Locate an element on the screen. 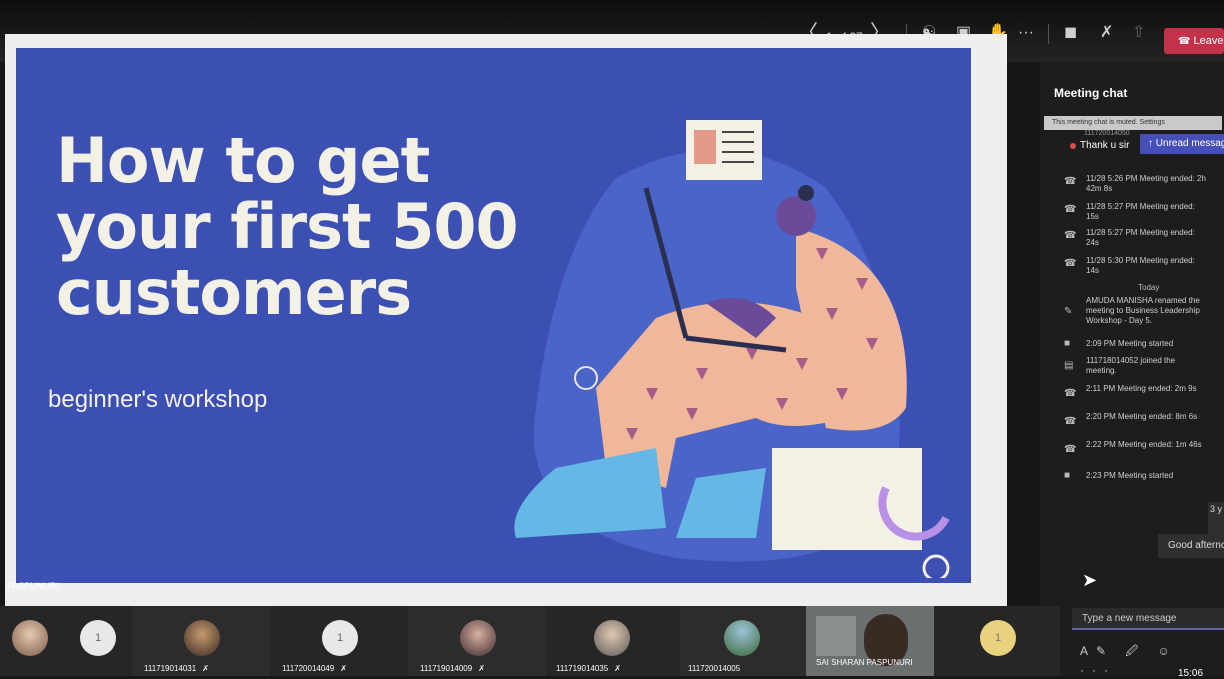  participant-tile: 111719014009 ✗ is located at coordinates (477, 641).